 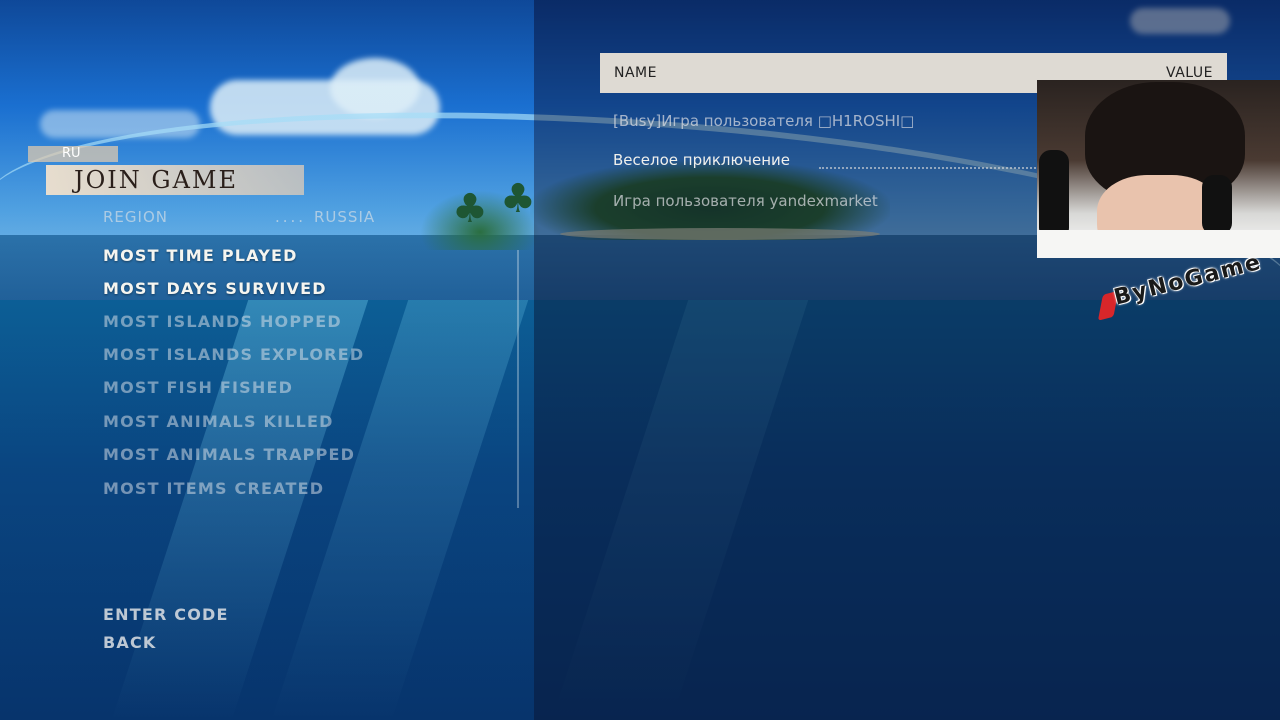 What do you see at coordinates (701, 160) in the screenshot?
I see `lobby-name: Веселое приключение` at bounding box center [701, 160].